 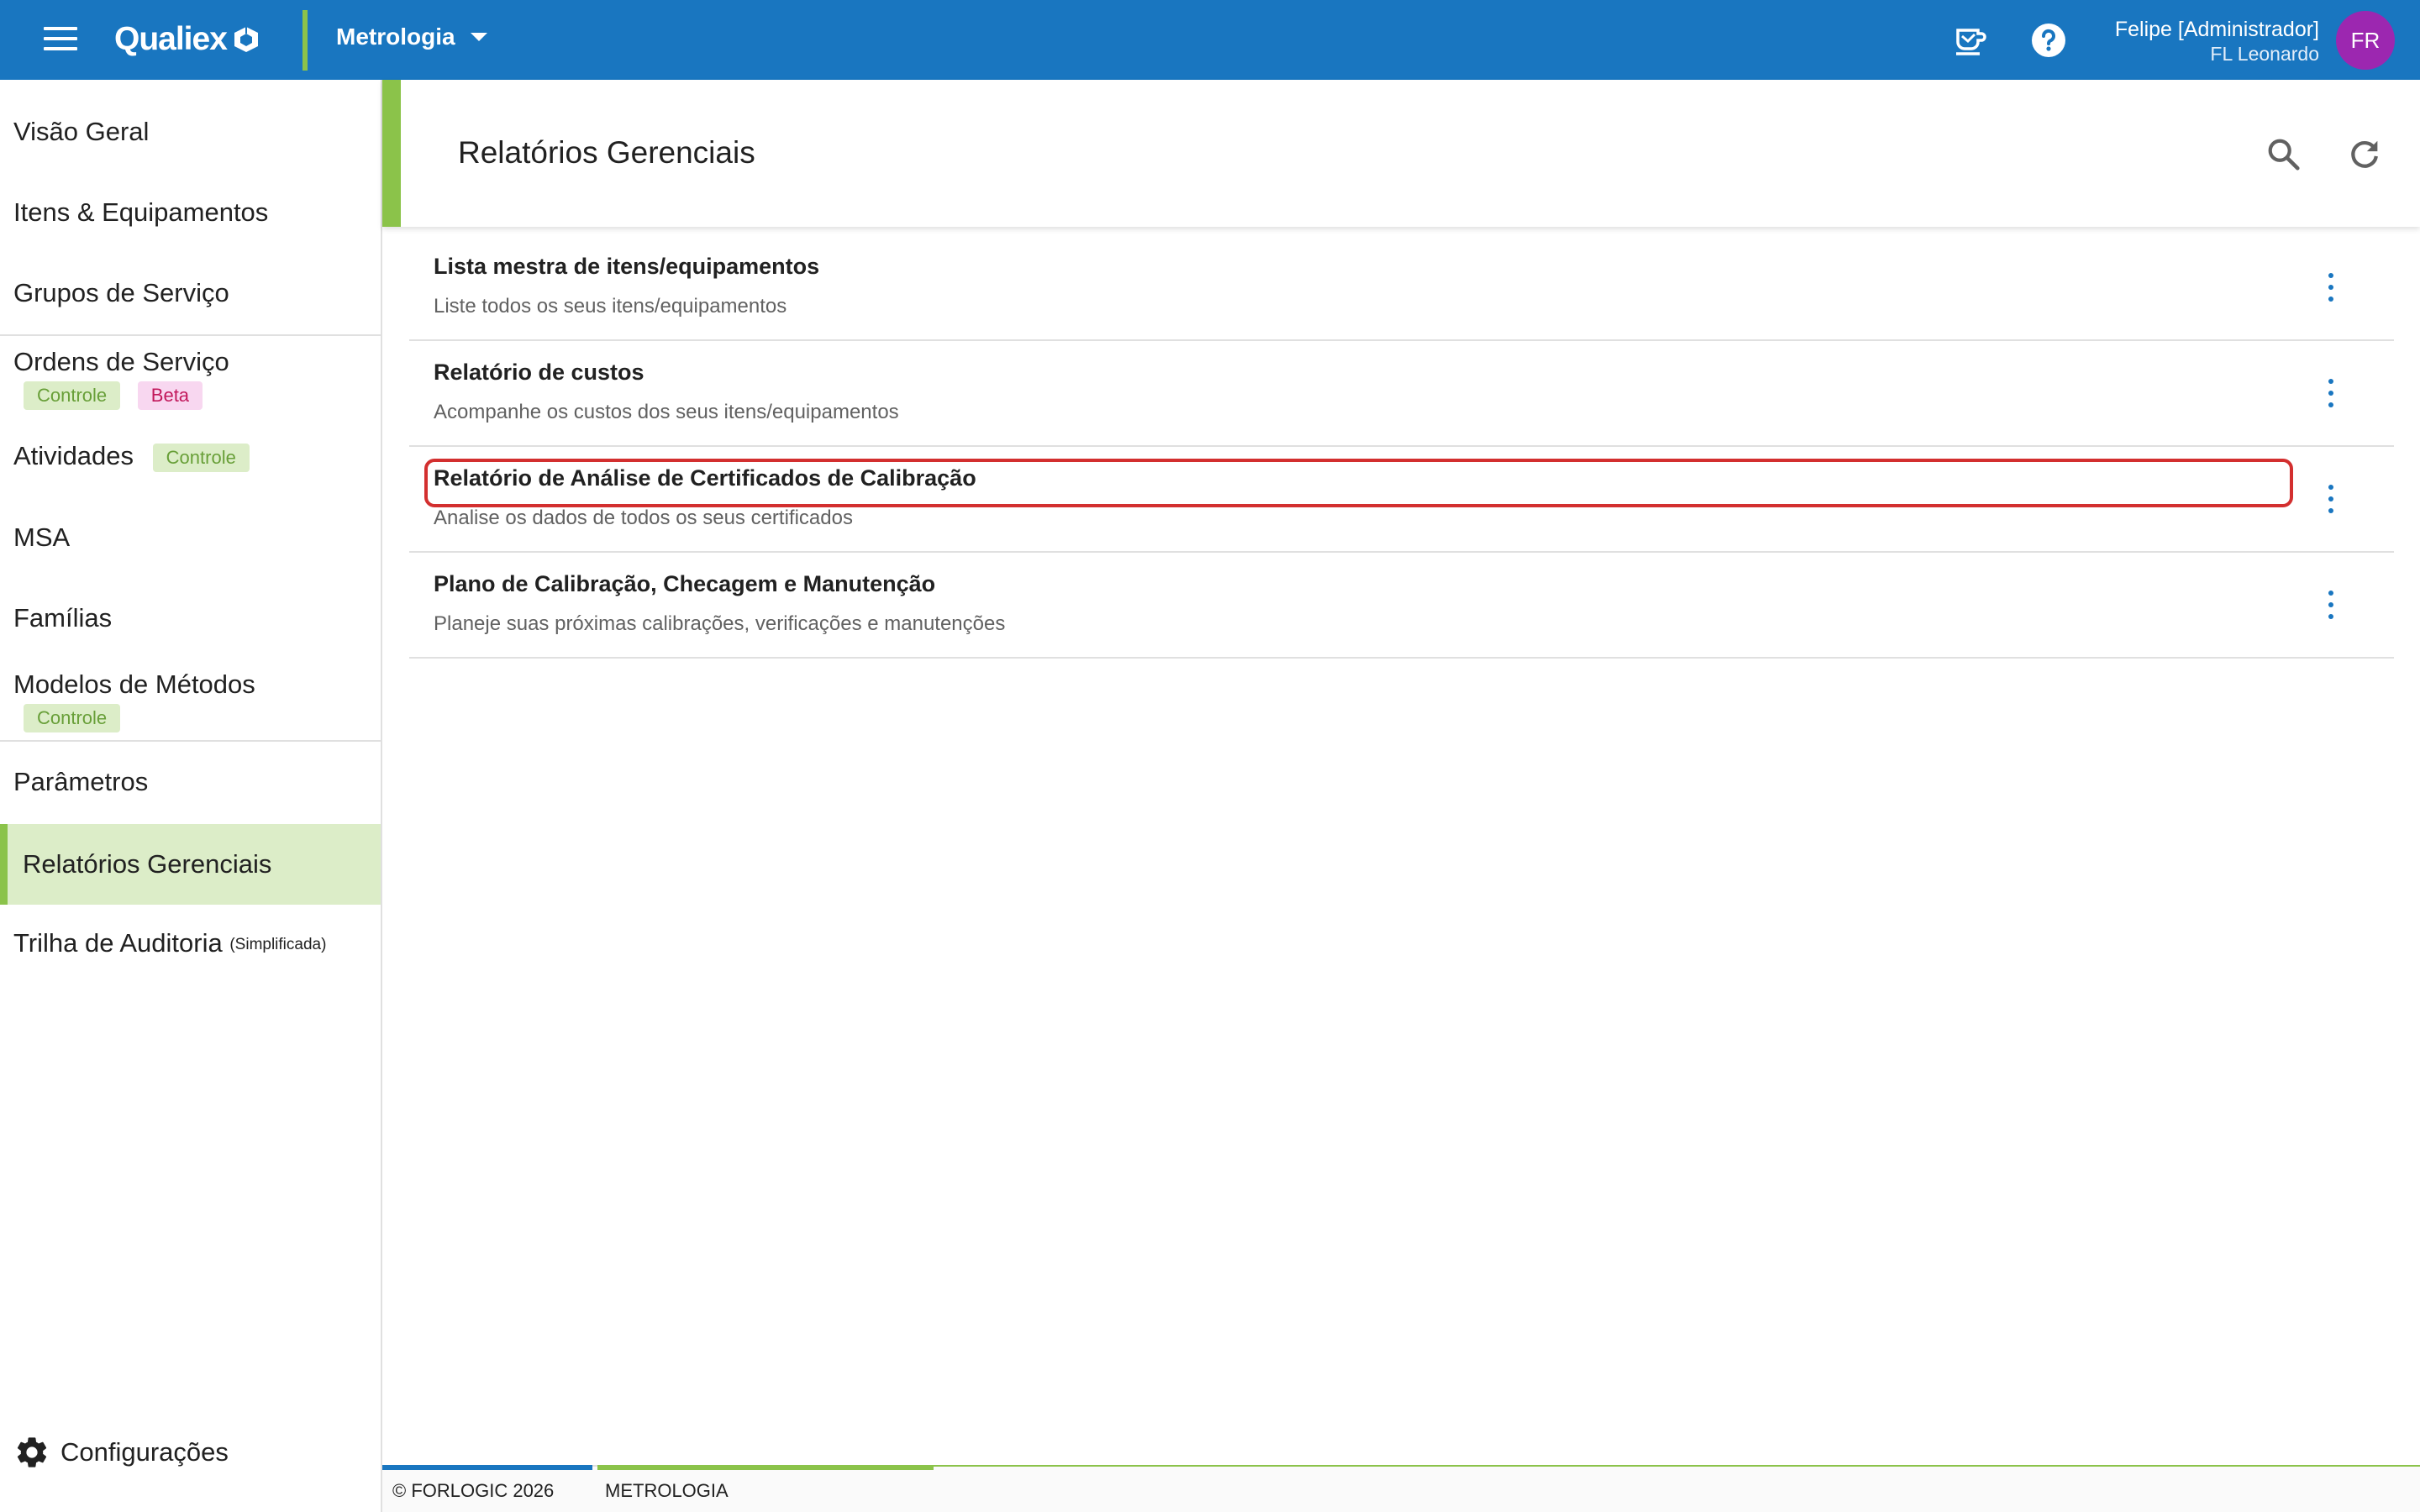 What do you see at coordinates (121, 292) in the screenshot?
I see `sidebar-item-label: Grupos de Serviço` at bounding box center [121, 292].